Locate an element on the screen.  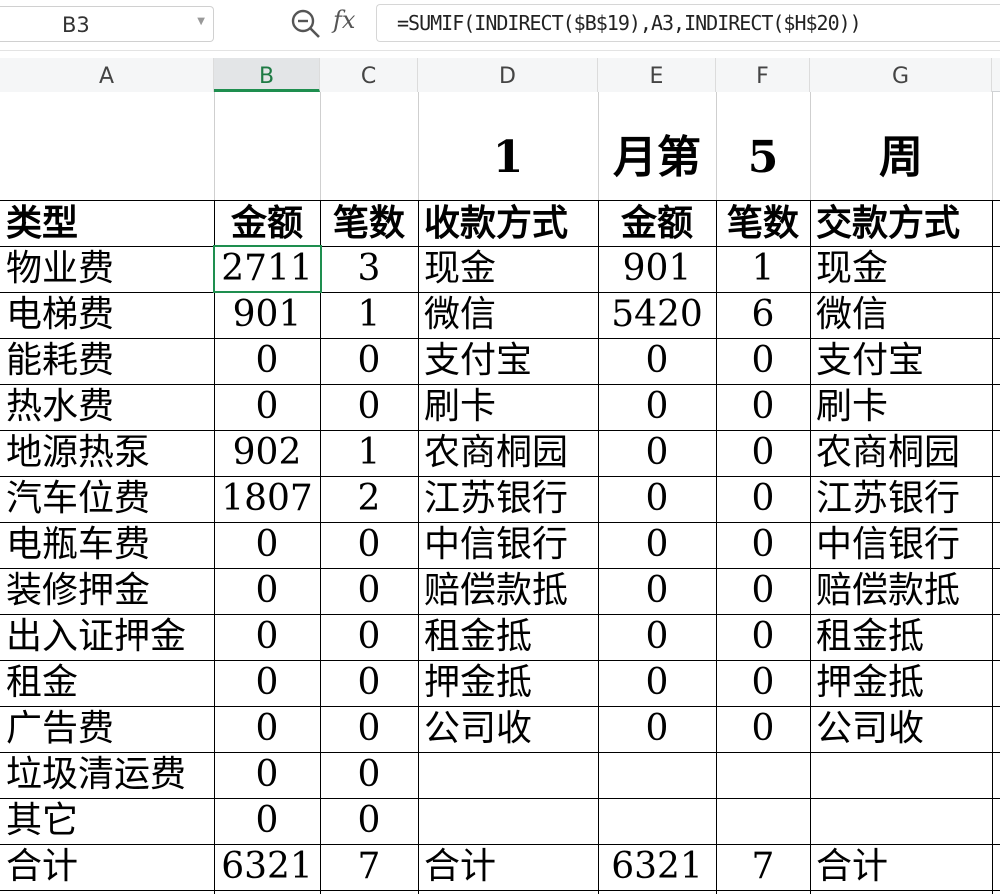
table-cell-g: 支付宝 is located at coordinates (901, 361).